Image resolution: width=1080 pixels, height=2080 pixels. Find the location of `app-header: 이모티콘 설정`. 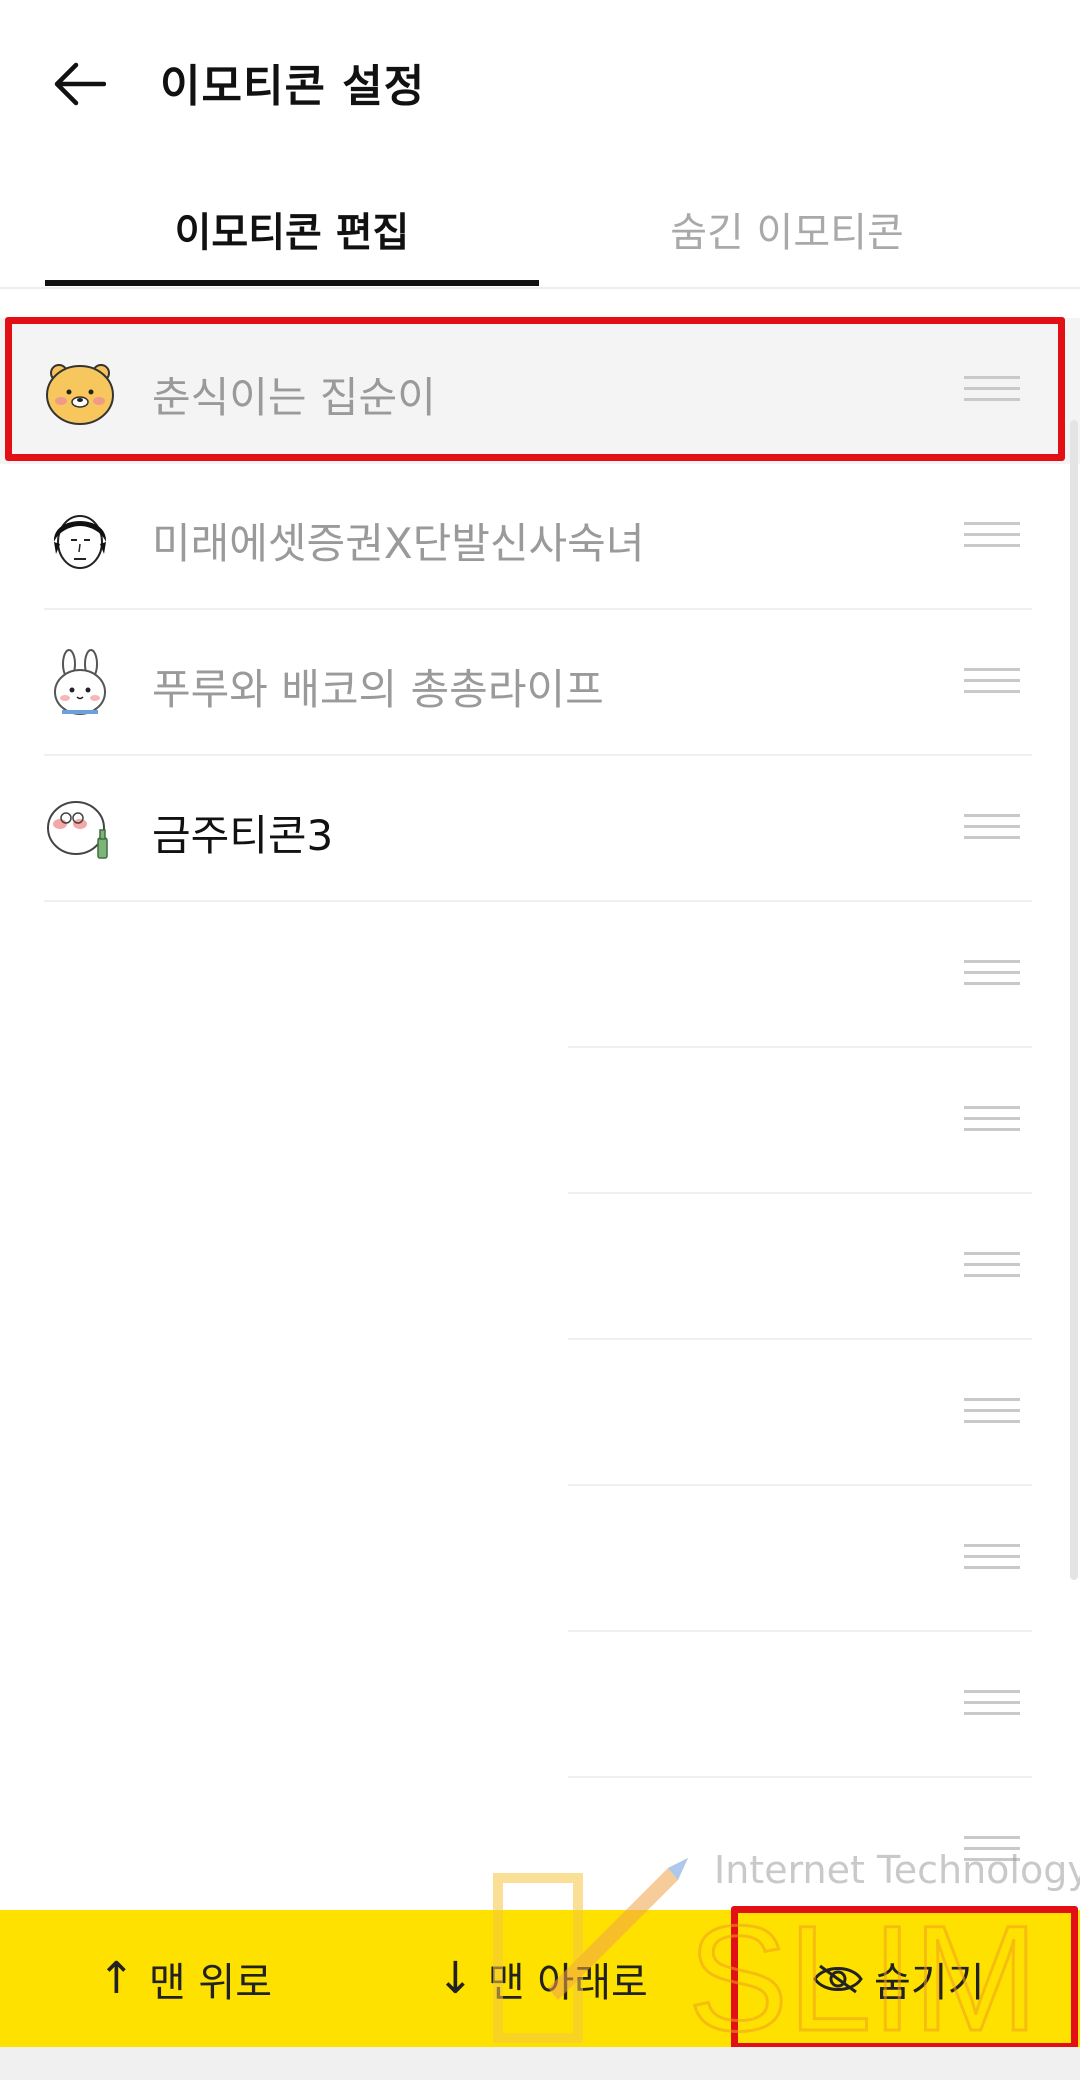

app-header: 이모티콘 설정 is located at coordinates (540, 80).